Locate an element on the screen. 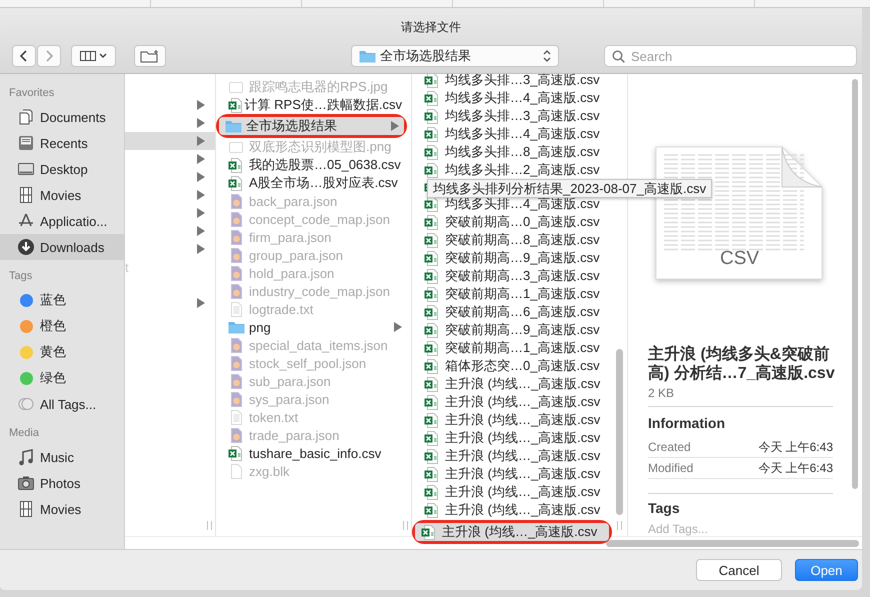 The height and width of the screenshot is (597, 870). chevron-right-icon is located at coordinates (49, 56).